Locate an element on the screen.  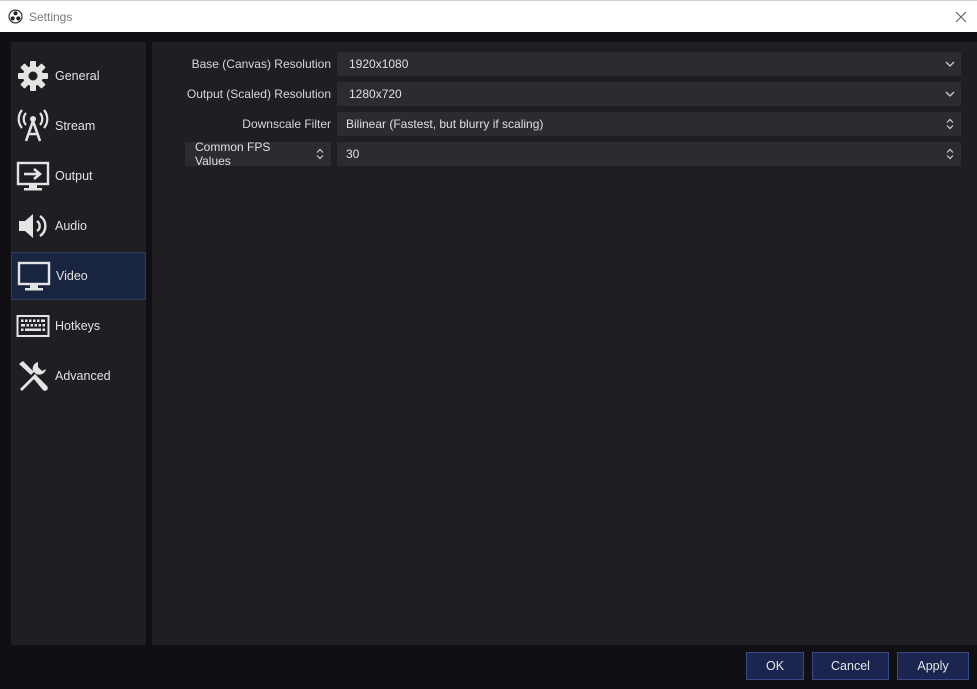
sidebar-item-hotkeys: Hotkeys is located at coordinates (78, 326).